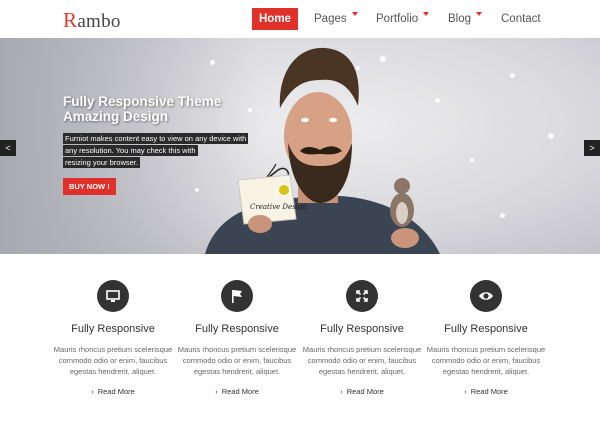  Describe the element at coordinates (330, 19) in the screenshot. I see `nav-label: Pages` at that location.